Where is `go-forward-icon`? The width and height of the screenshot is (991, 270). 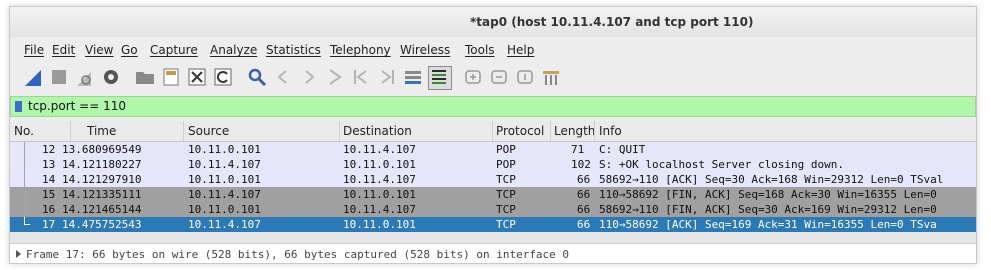
go-forward-icon is located at coordinates (309, 77).